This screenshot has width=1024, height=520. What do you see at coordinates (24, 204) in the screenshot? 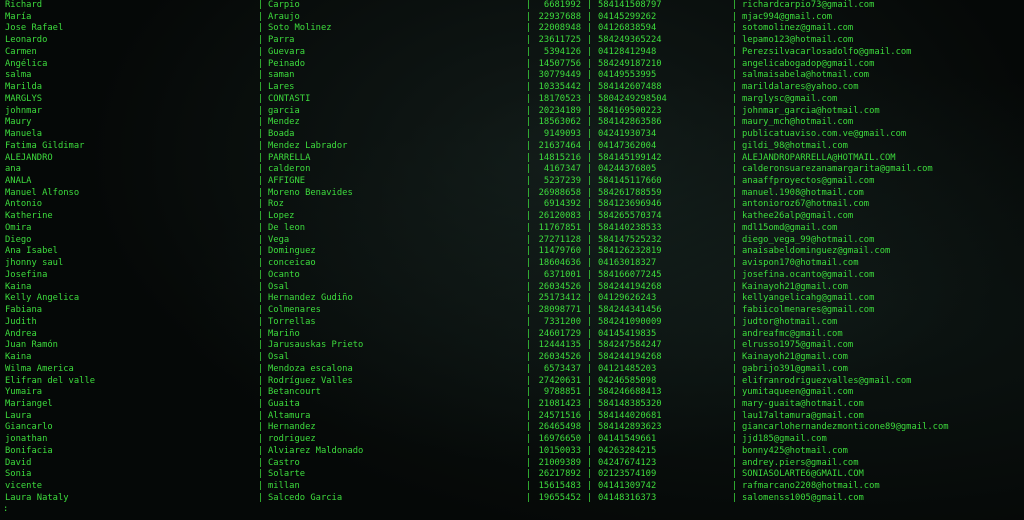
I see `first-name-cell: Antonio` at bounding box center [24, 204].